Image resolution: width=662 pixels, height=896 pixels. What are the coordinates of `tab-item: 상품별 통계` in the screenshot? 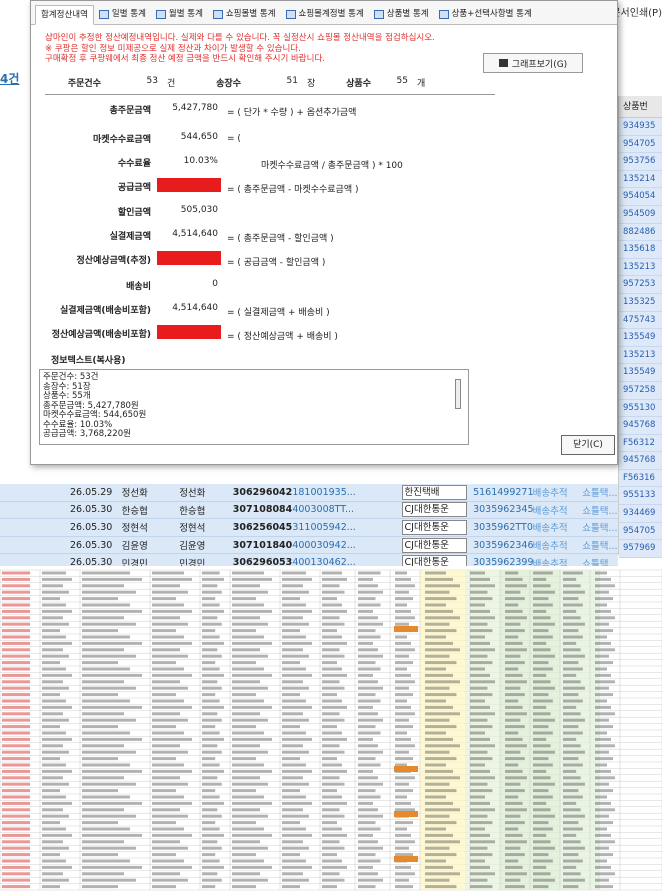 It's located at (401, 14).